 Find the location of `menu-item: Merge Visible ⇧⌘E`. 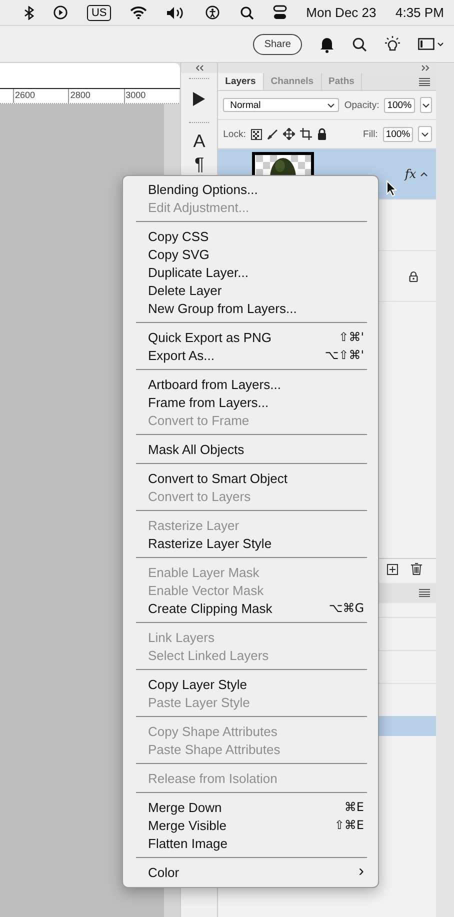

menu-item: Merge Visible ⇧⌘E is located at coordinates (250, 825).